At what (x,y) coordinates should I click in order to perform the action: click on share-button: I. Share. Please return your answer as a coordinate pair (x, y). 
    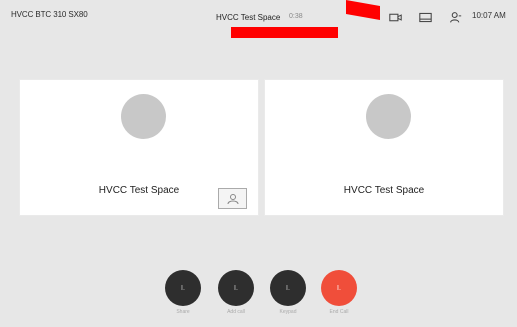
    Looking at the image, I should click on (183, 292).